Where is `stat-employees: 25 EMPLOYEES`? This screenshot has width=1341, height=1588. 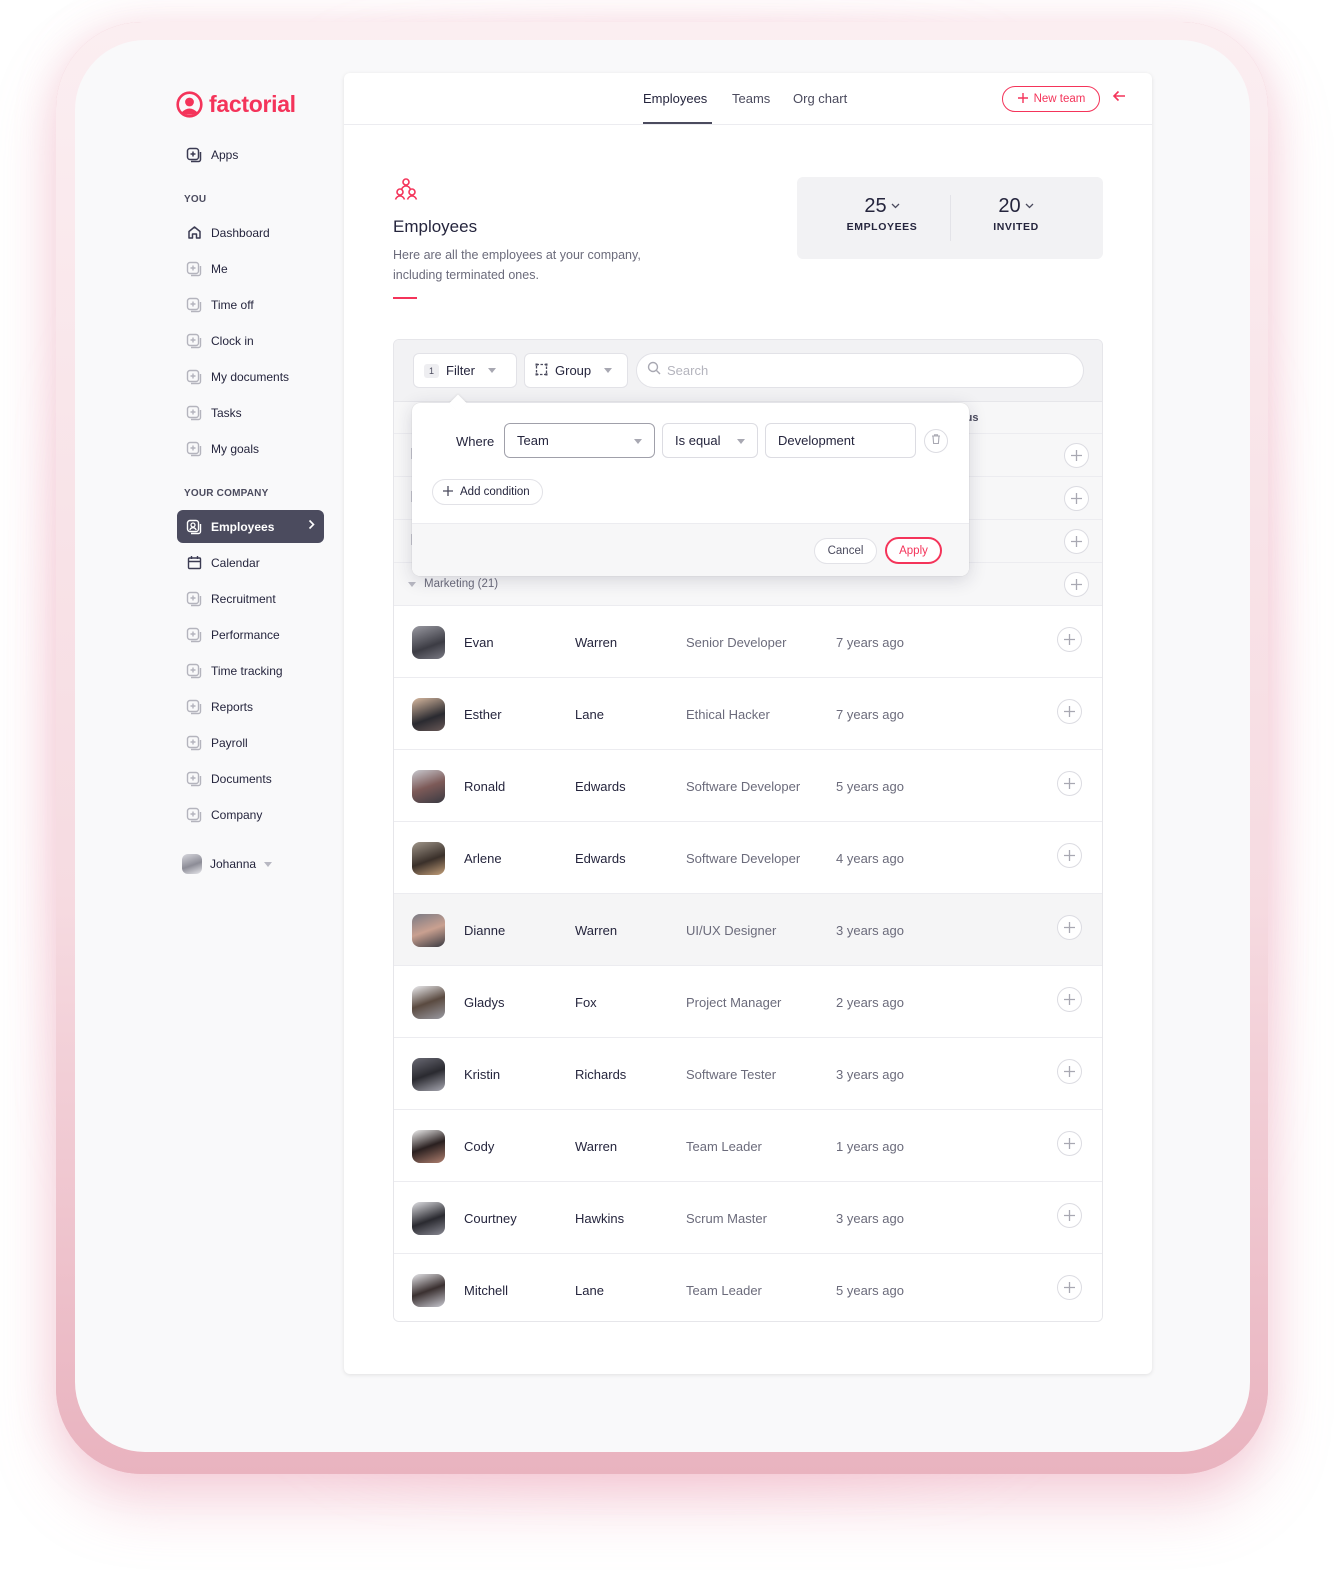 stat-employees: 25 EMPLOYEES is located at coordinates (882, 214).